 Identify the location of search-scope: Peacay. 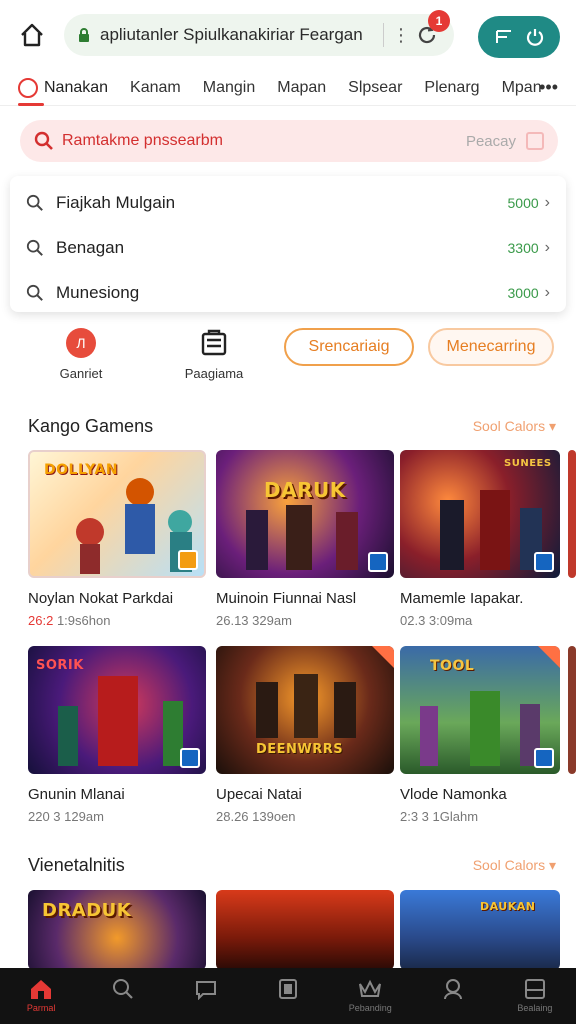
(491, 141).